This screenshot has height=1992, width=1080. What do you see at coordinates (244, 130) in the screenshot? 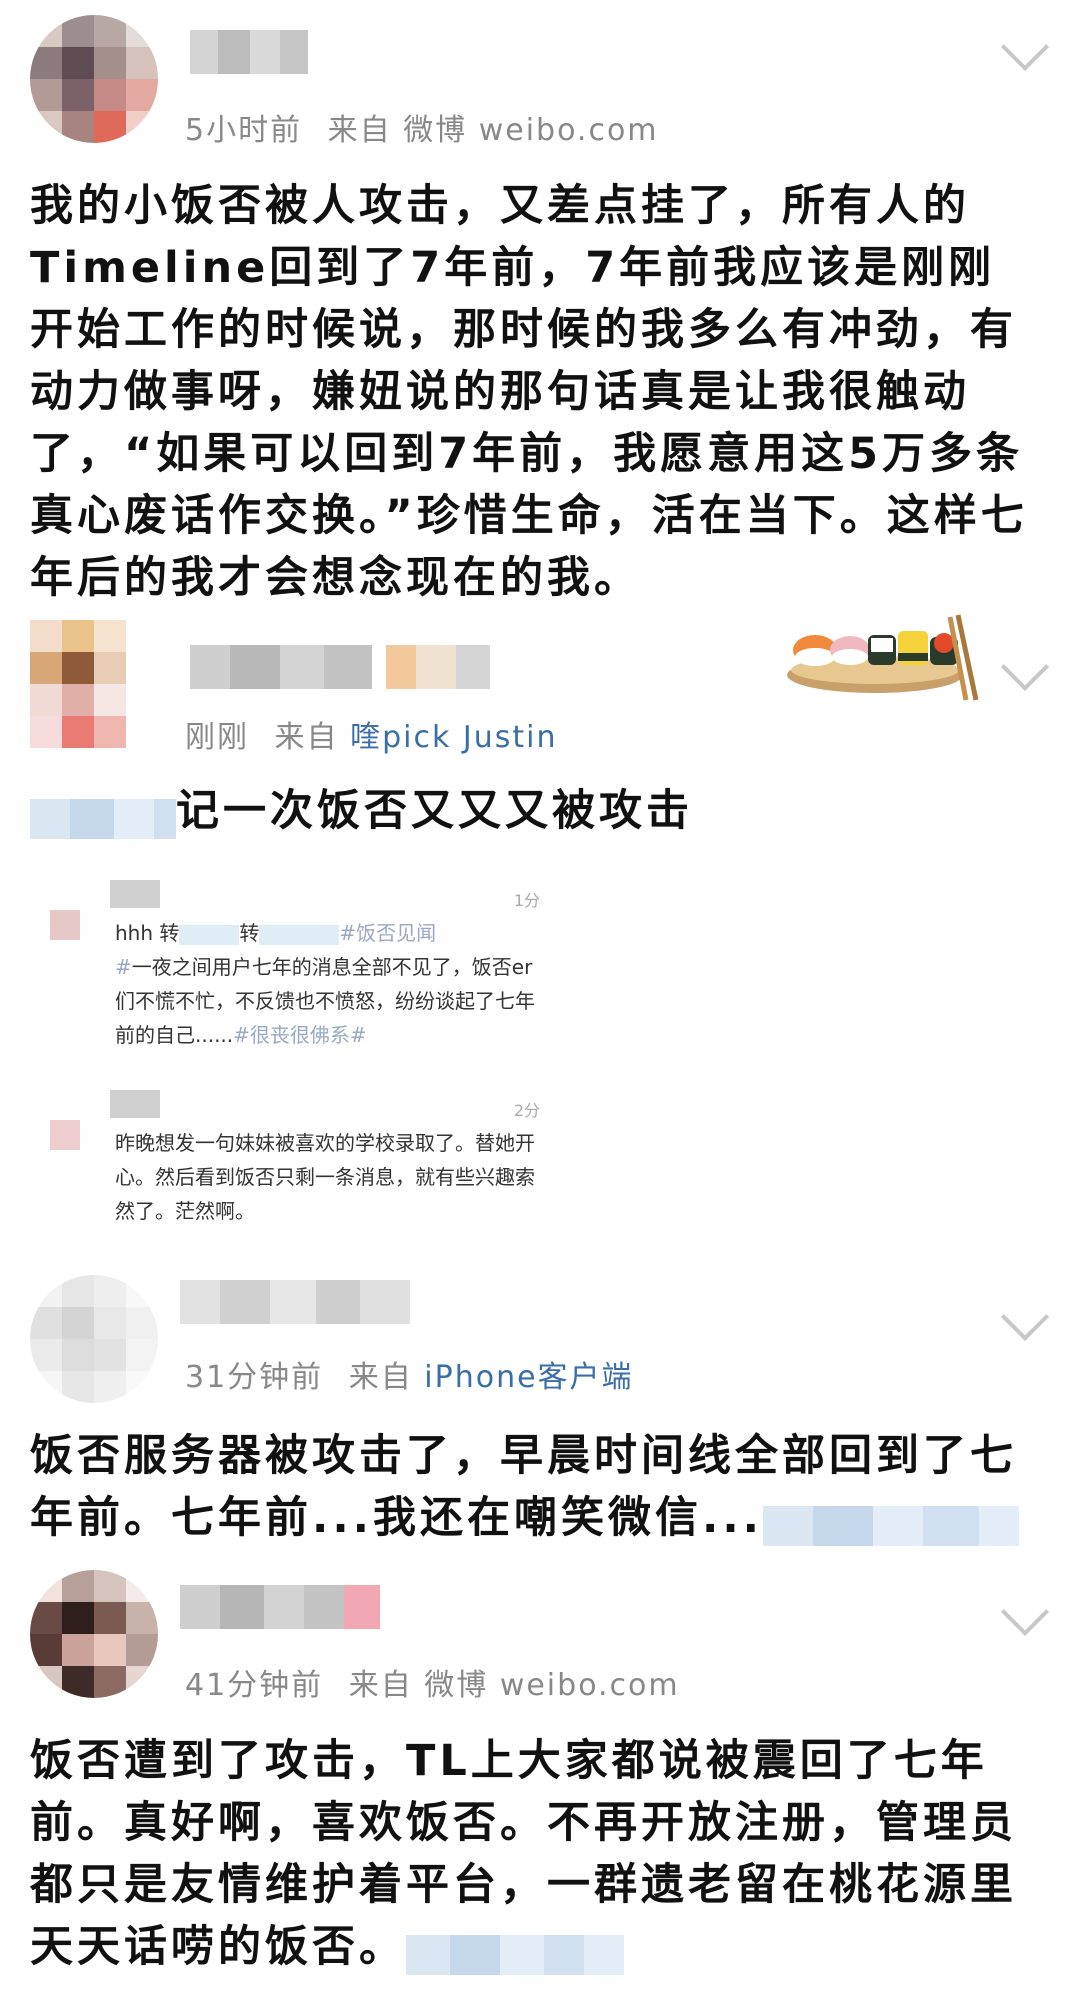
I see `post-time: 5小时前` at bounding box center [244, 130].